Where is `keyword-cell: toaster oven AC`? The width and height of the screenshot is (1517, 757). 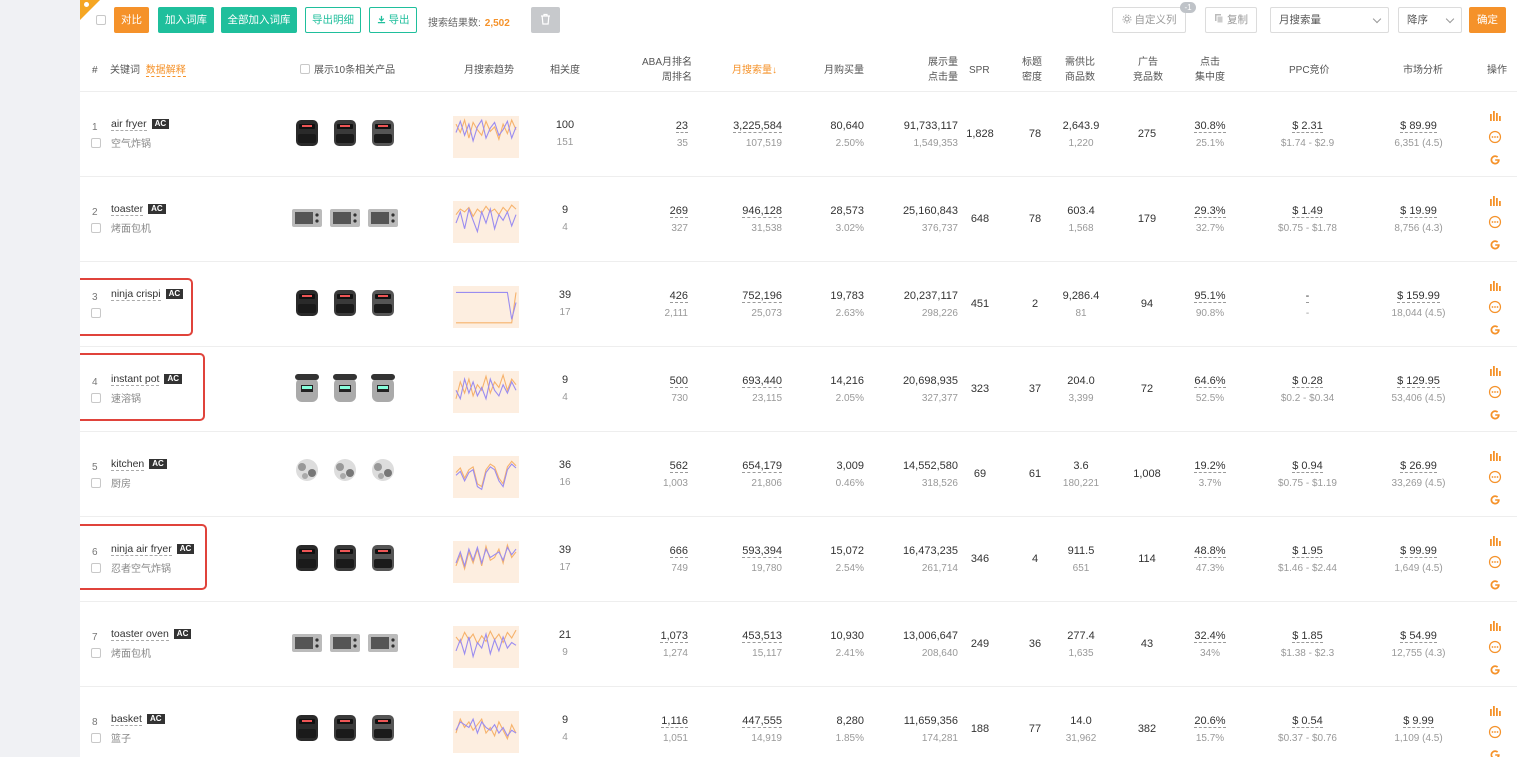 keyword-cell: toaster oven AC is located at coordinates (151, 634).